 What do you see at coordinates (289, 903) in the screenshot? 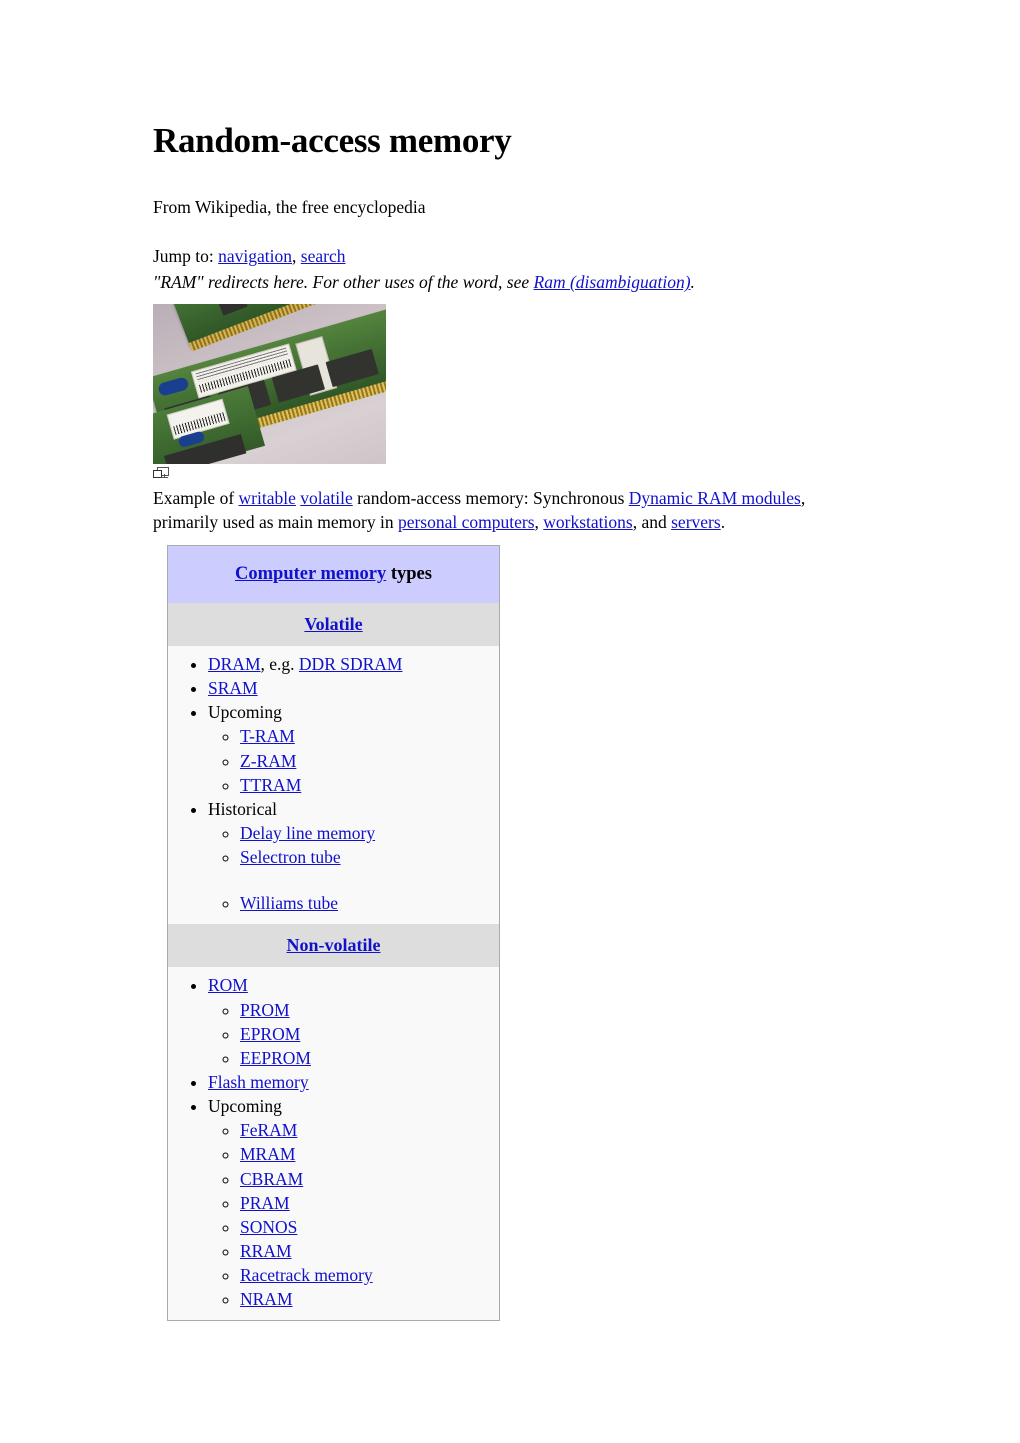
I see `williams-tube-link: Williams tube` at bounding box center [289, 903].